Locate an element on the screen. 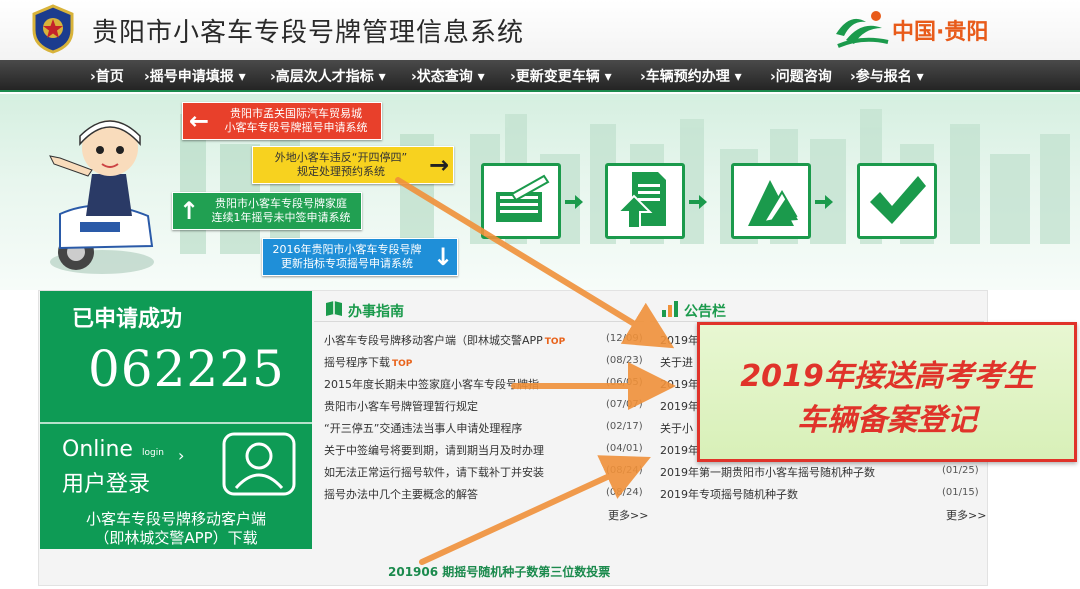 This screenshot has width=1080, height=589. nav-item-vehicle-update: ›更新变更车辆 ▾ is located at coordinates (561, 76).